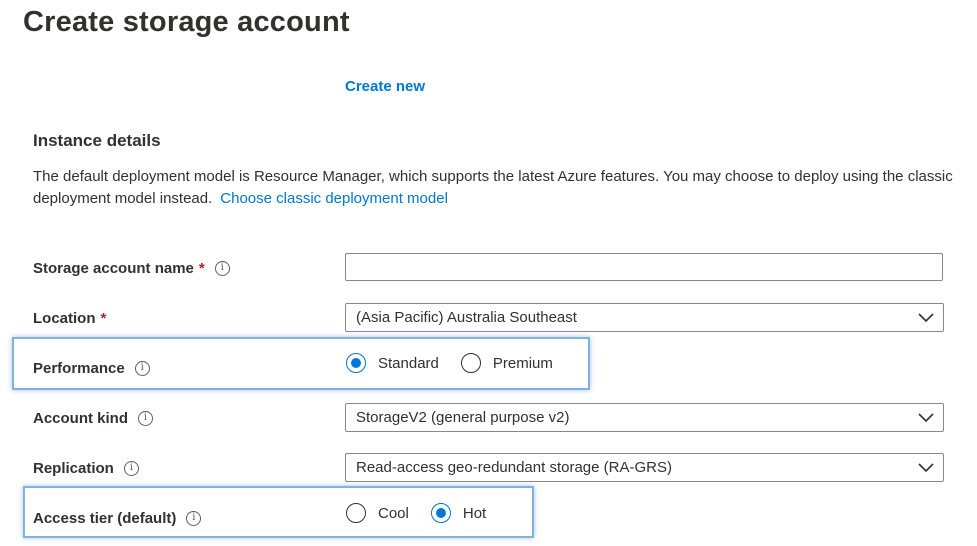 The width and height of the screenshot is (977, 546). I want to click on storage-account-name-label: Storage account name * i, so click(131, 268).